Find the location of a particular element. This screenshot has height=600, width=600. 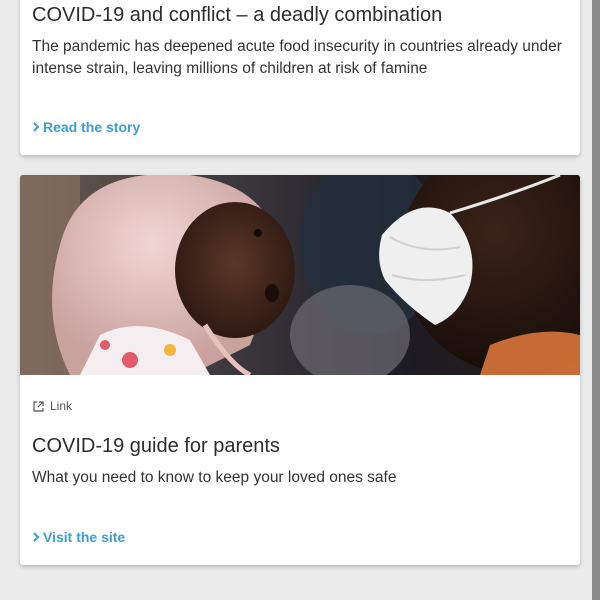

visit-the-site-link: Visit the site is located at coordinates (78, 537).